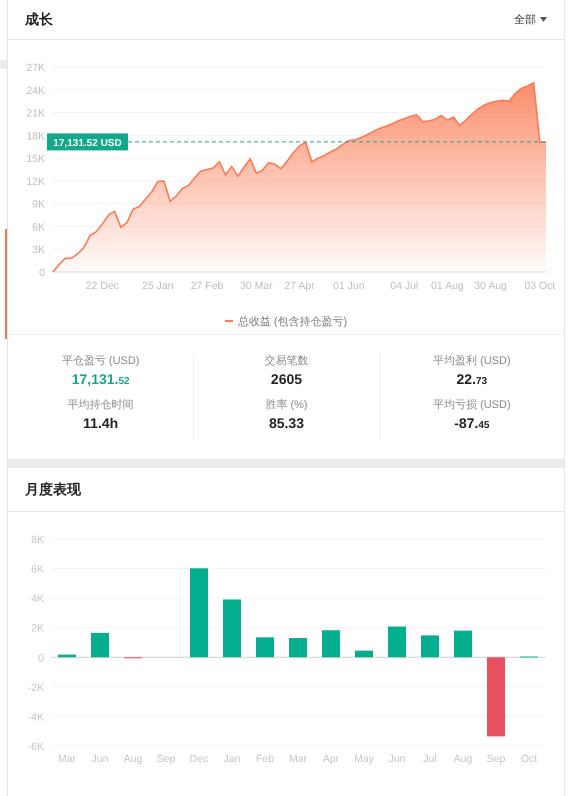 This screenshot has width=581, height=796. What do you see at coordinates (299, 286) in the screenshot?
I see `axis-label: 27 Apr` at bounding box center [299, 286].